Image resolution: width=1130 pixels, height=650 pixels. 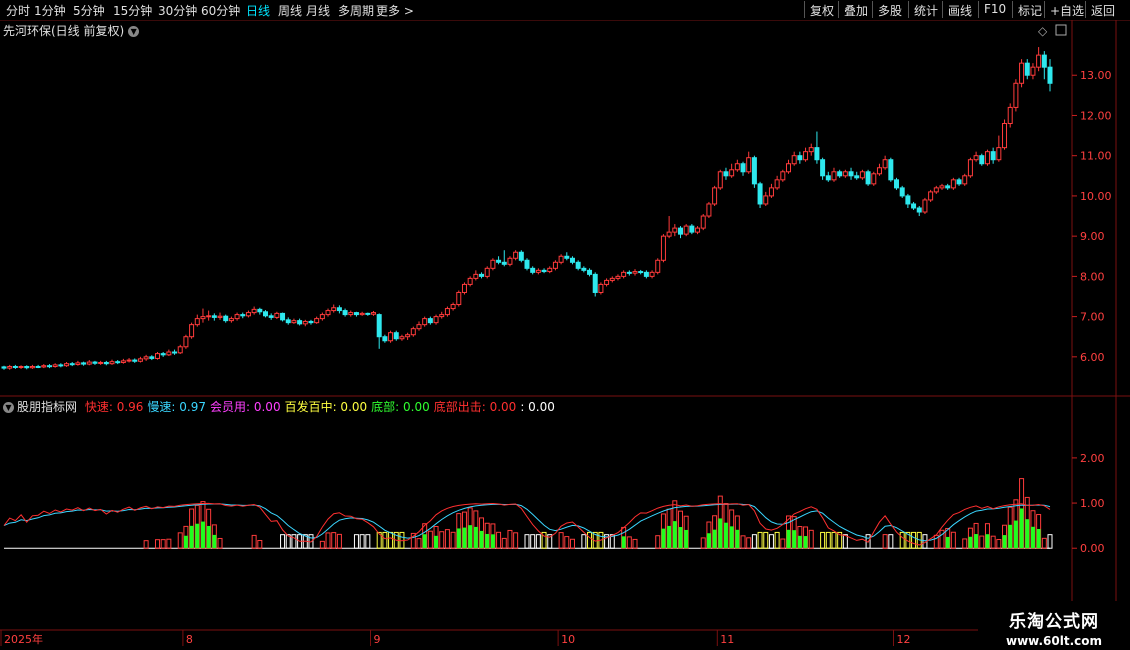 I want to click on watermark-logo: 乐淘公式网 www.60lt.com, so click(x=1054, y=625).